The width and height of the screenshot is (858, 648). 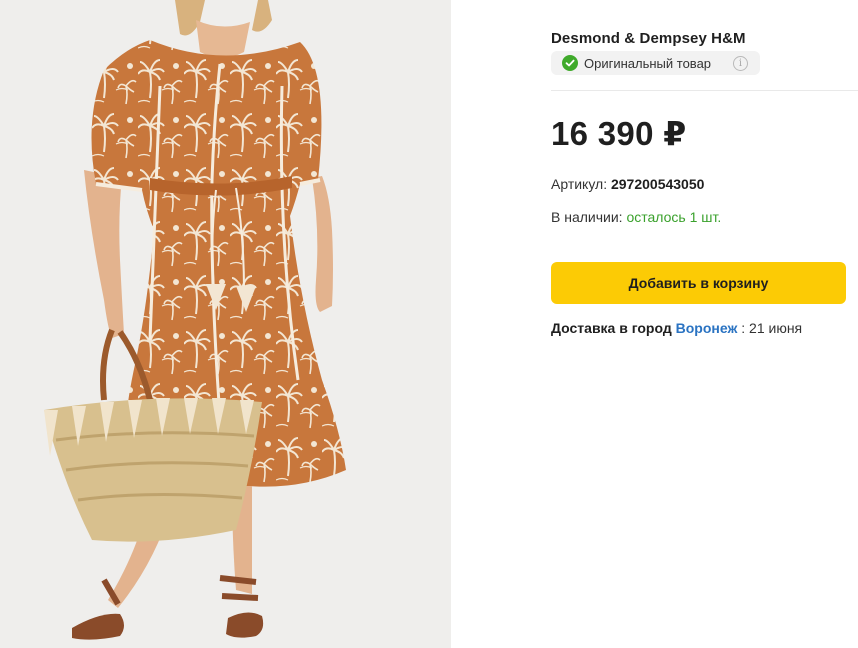 What do you see at coordinates (587, 217) in the screenshot?
I see `stock-label: В наличии:` at bounding box center [587, 217].